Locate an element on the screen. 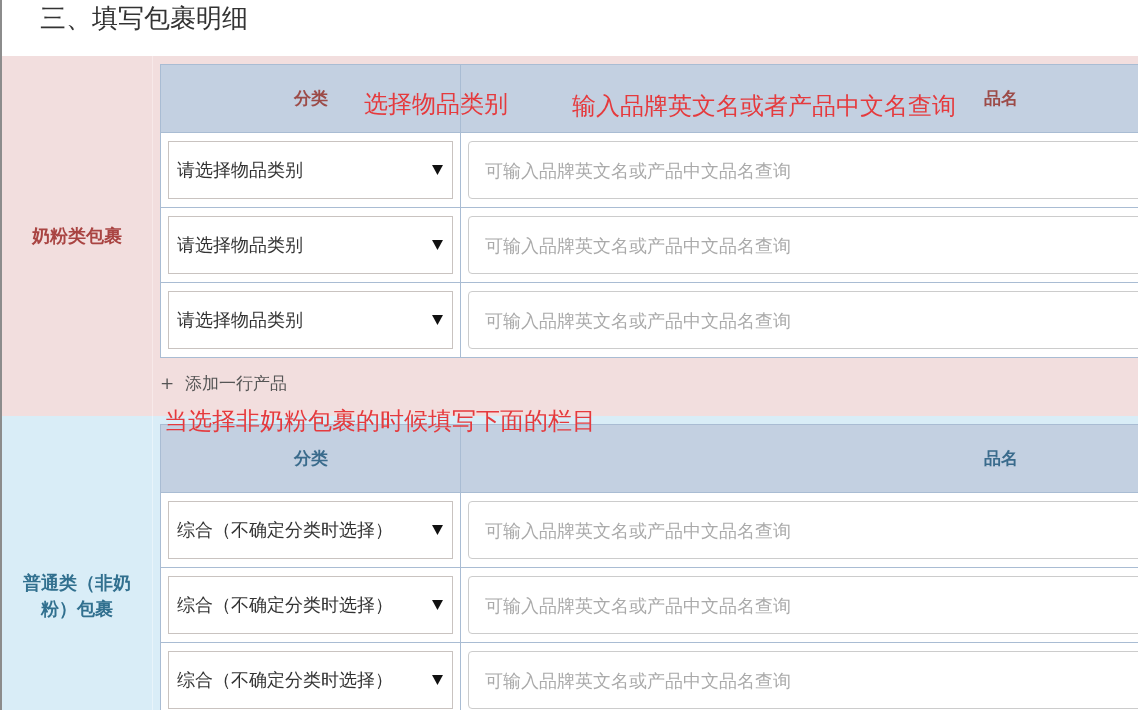 The width and height of the screenshot is (1138, 710). annotation-text: 输入品牌英文名或者产品中文名查询 is located at coordinates (764, 106).